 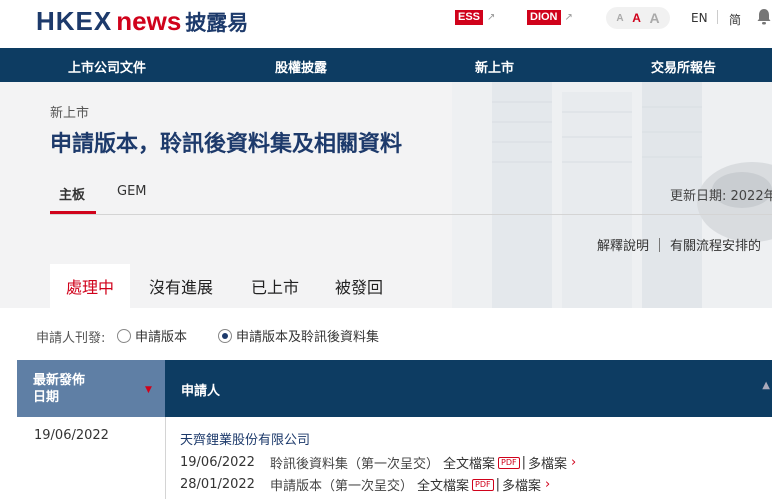 What do you see at coordinates (735, 19) in the screenshot?
I see `lang-sc-link: 简` at bounding box center [735, 19].